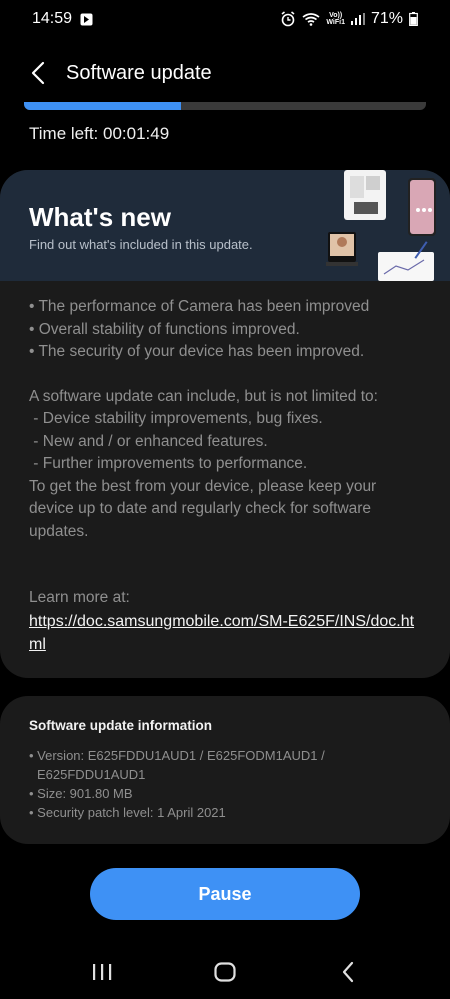 The width and height of the screenshot is (450, 999). Describe the element at coordinates (349, 19) in the screenshot. I see `status-right: Vo)) WiFi1 71%` at that location.